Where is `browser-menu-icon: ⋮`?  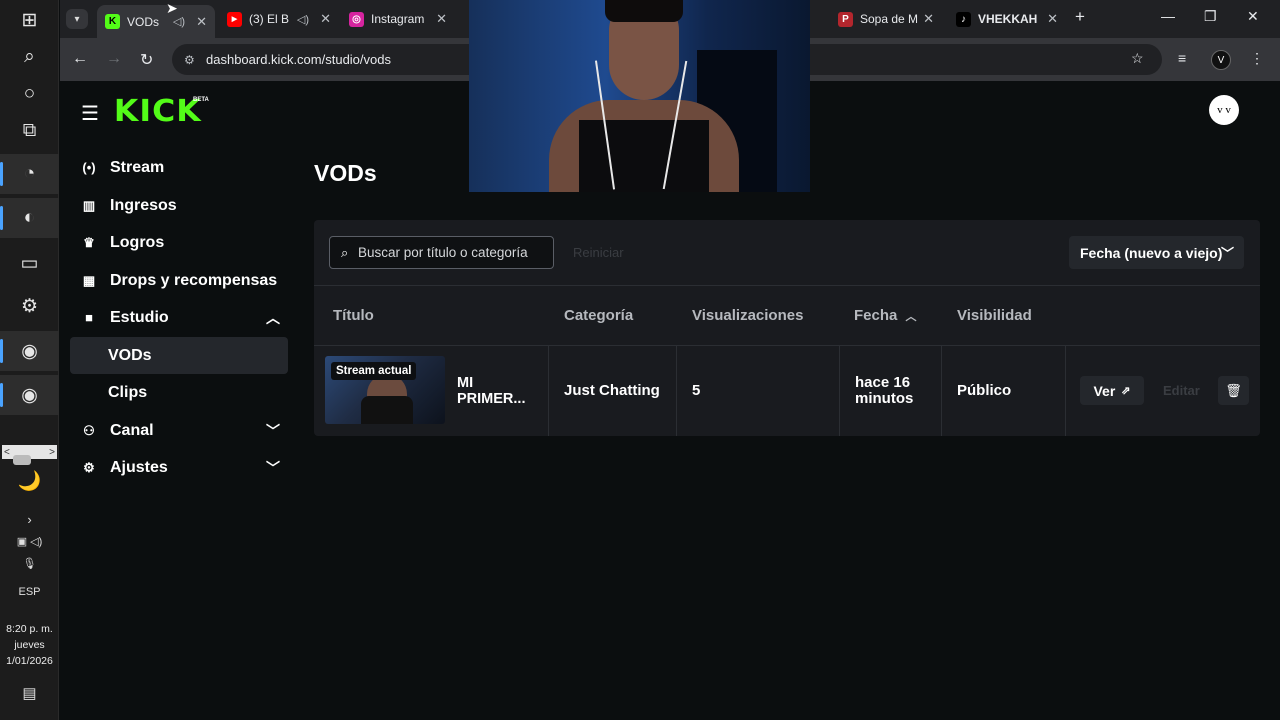 browser-menu-icon: ⋮ is located at coordinates (1257, 58).